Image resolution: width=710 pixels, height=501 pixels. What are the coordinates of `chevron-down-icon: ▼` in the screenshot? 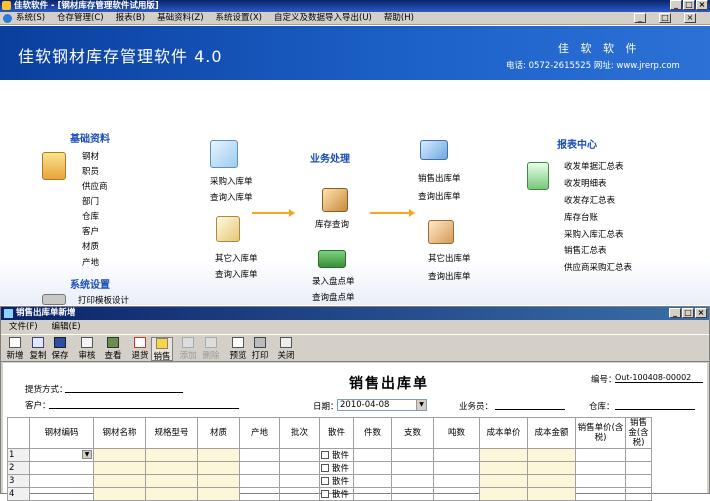 It's located at (87, 454).